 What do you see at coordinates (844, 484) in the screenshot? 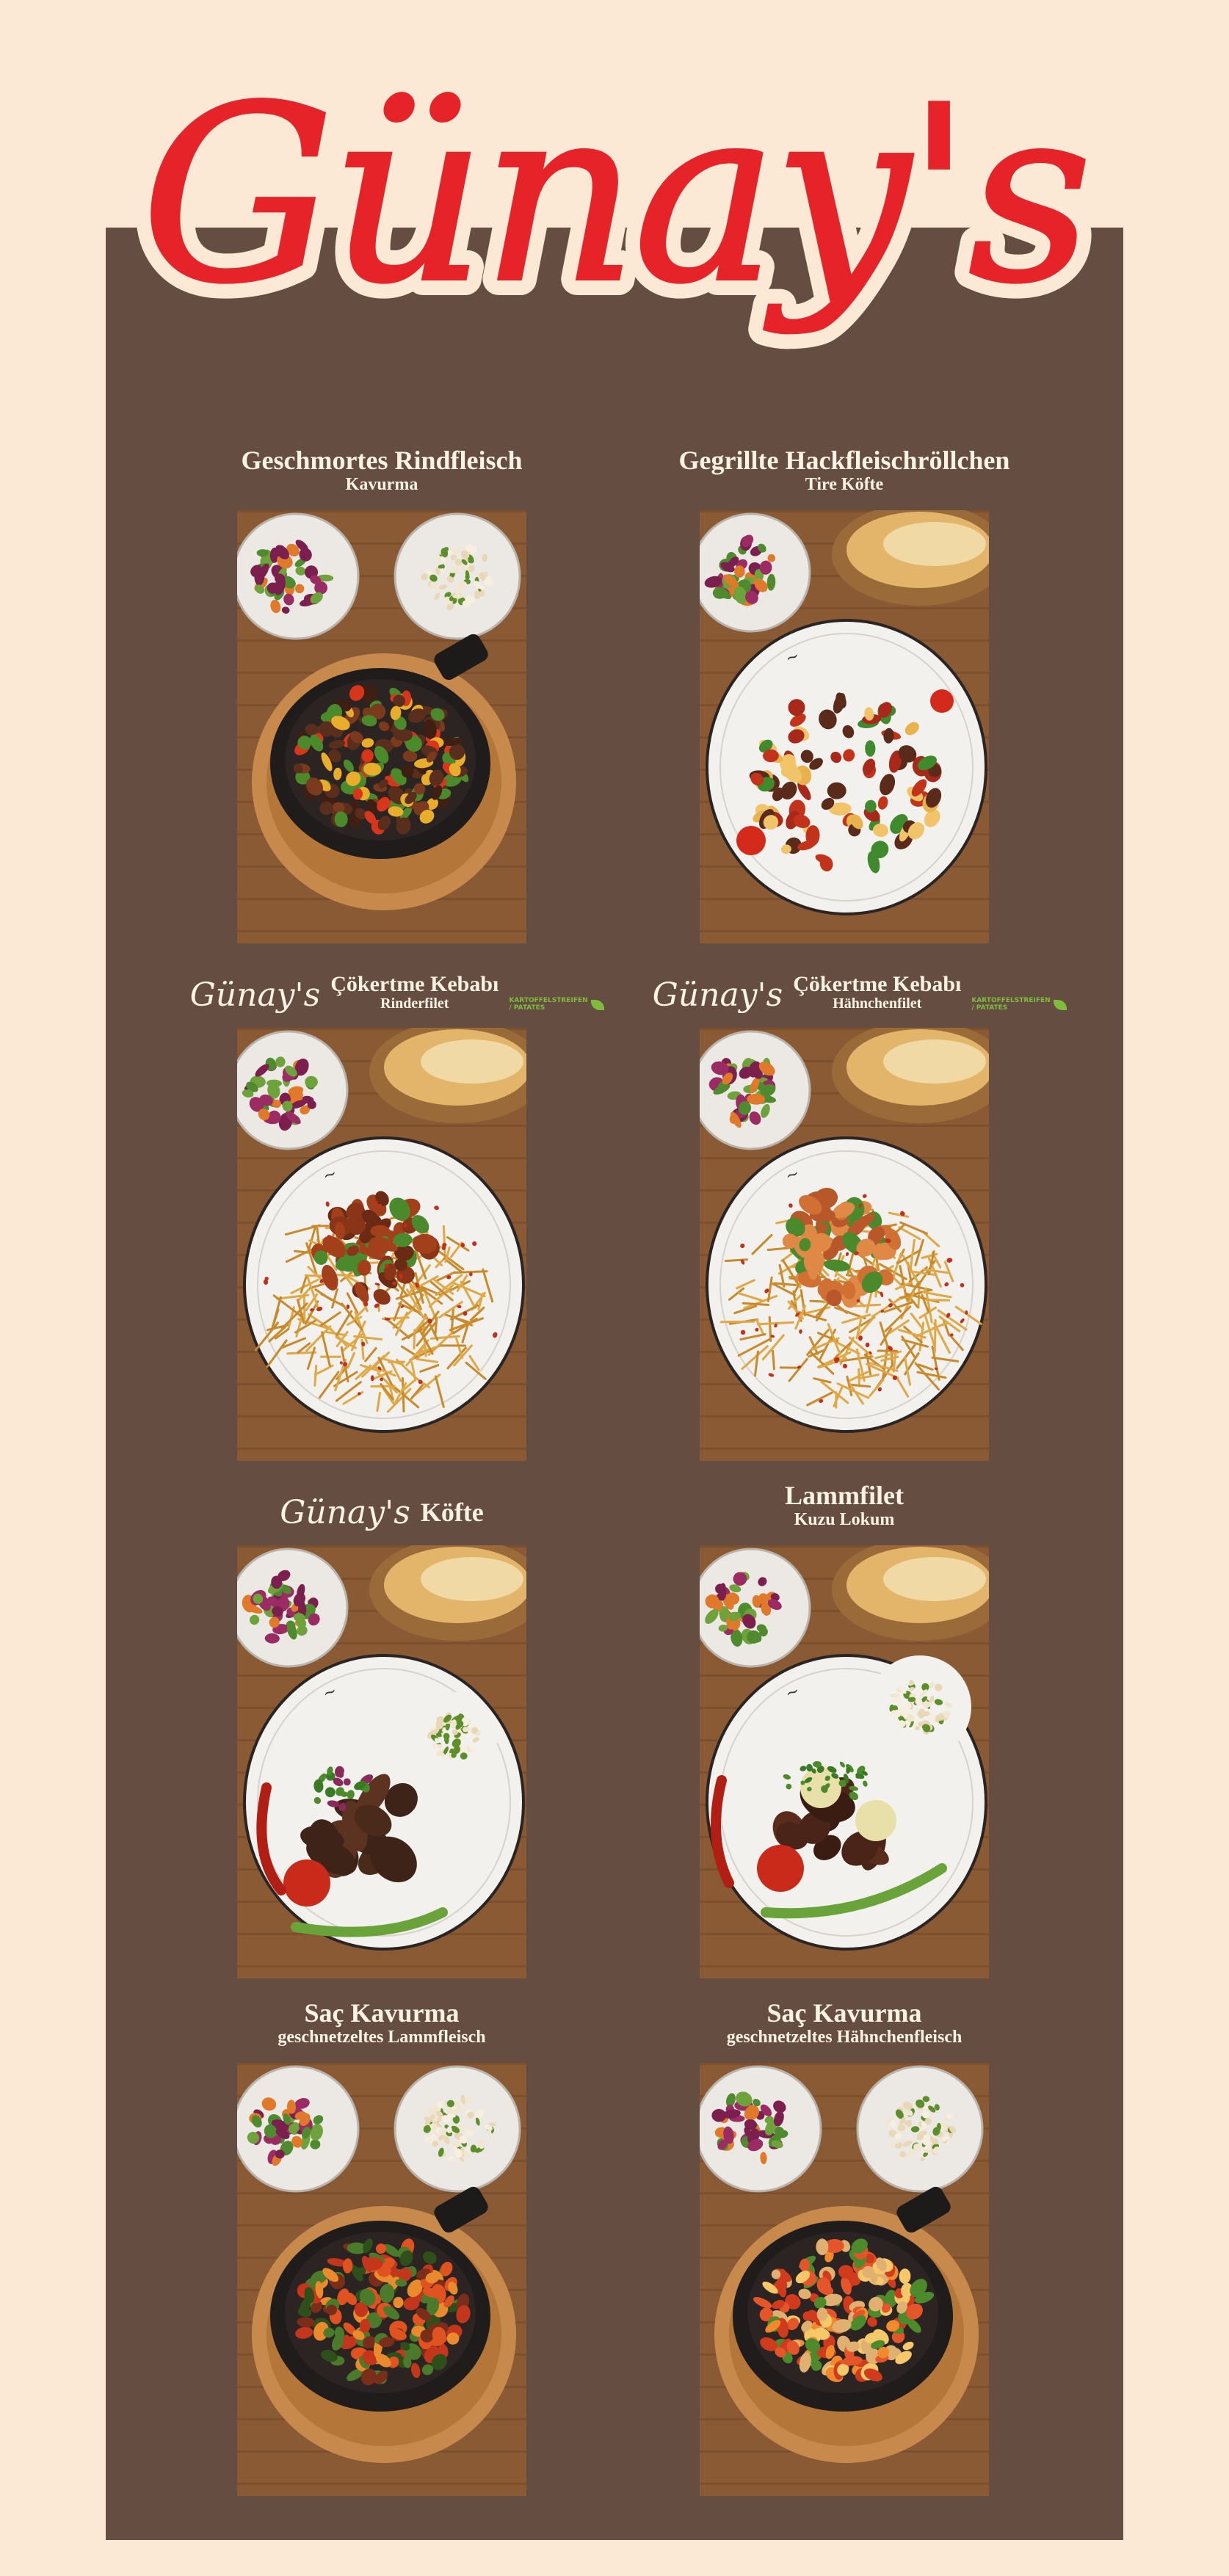
I see `dish-subtitle: Tire Köfte` at bounding box center [844, 484].